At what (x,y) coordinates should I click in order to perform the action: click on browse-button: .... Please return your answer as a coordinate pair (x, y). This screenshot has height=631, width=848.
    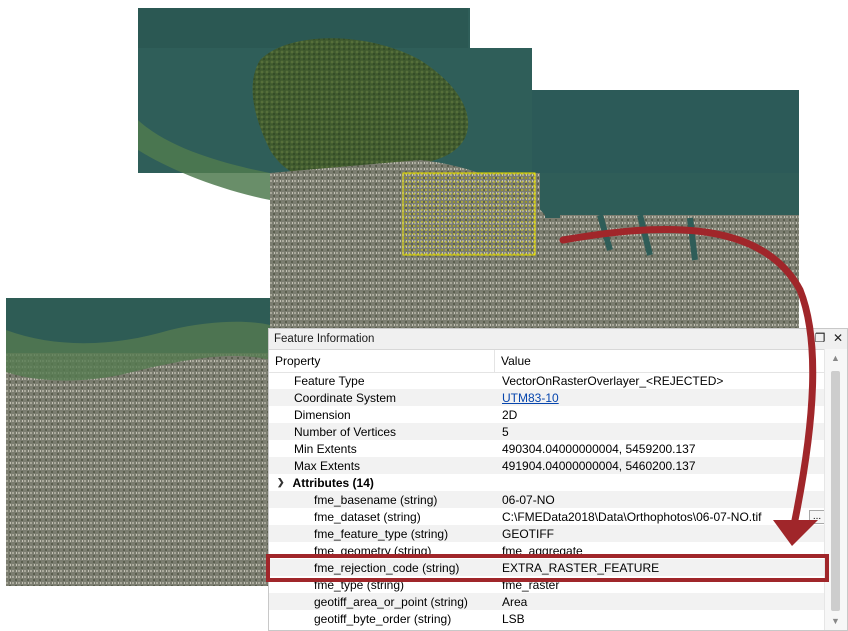
    Looking at the image, I should click on (817, 516).